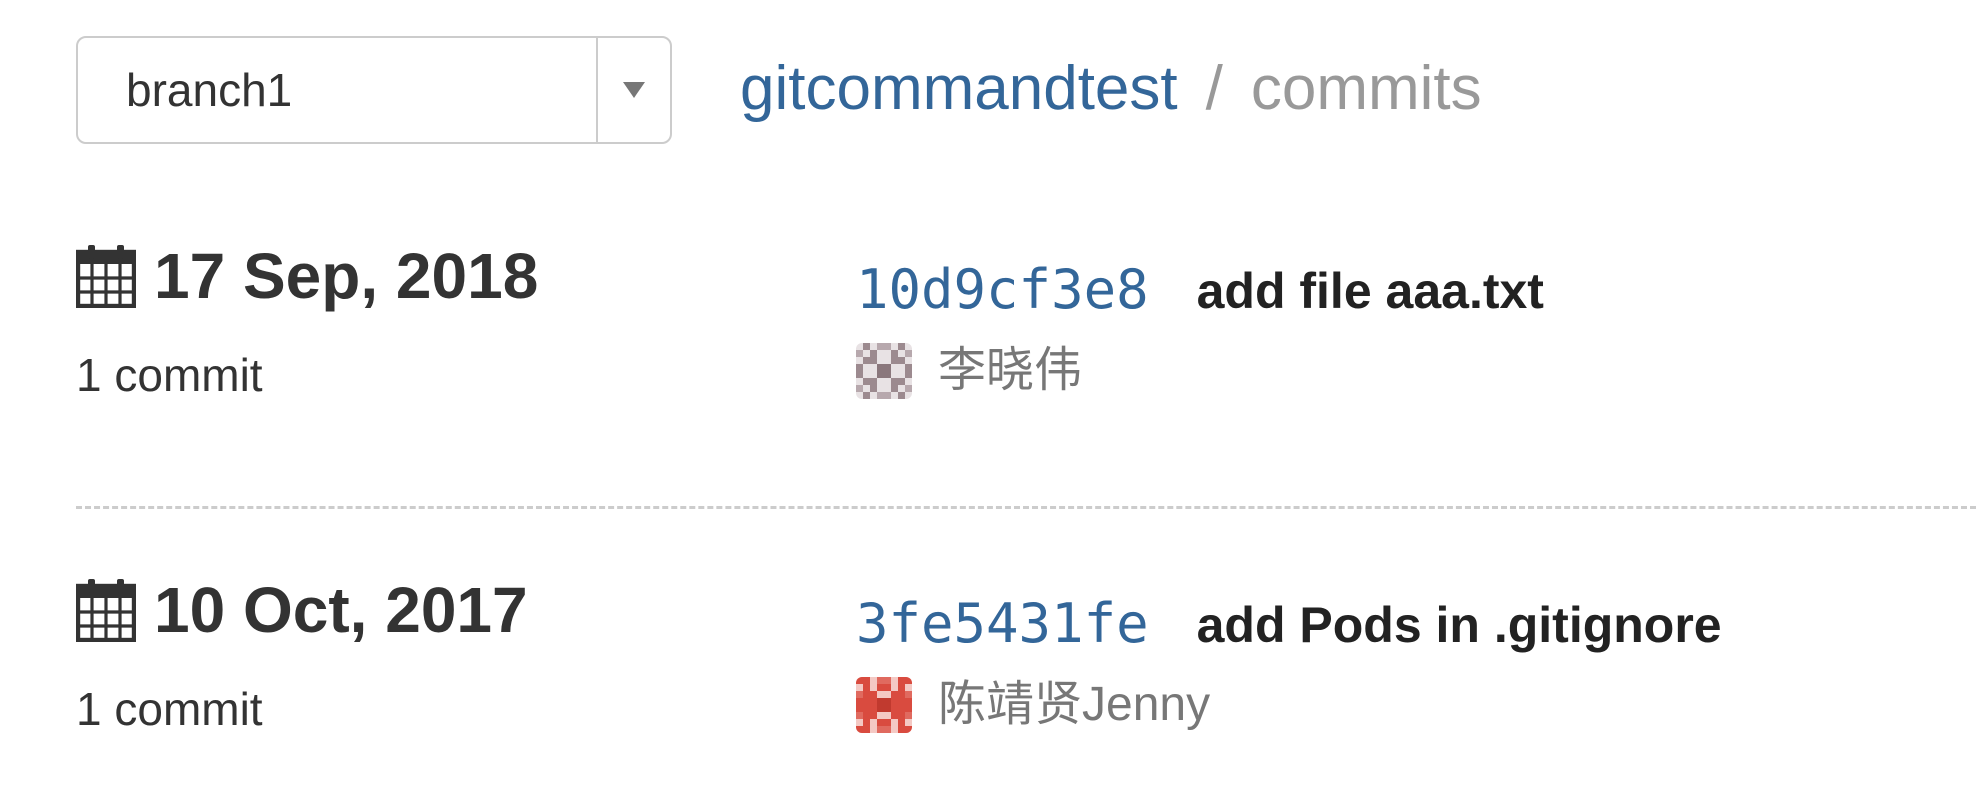 This screenshot has height=800, width=1976. I want to click on commit-author-name: 陈靖贤Jenny, so click(1074, 705).